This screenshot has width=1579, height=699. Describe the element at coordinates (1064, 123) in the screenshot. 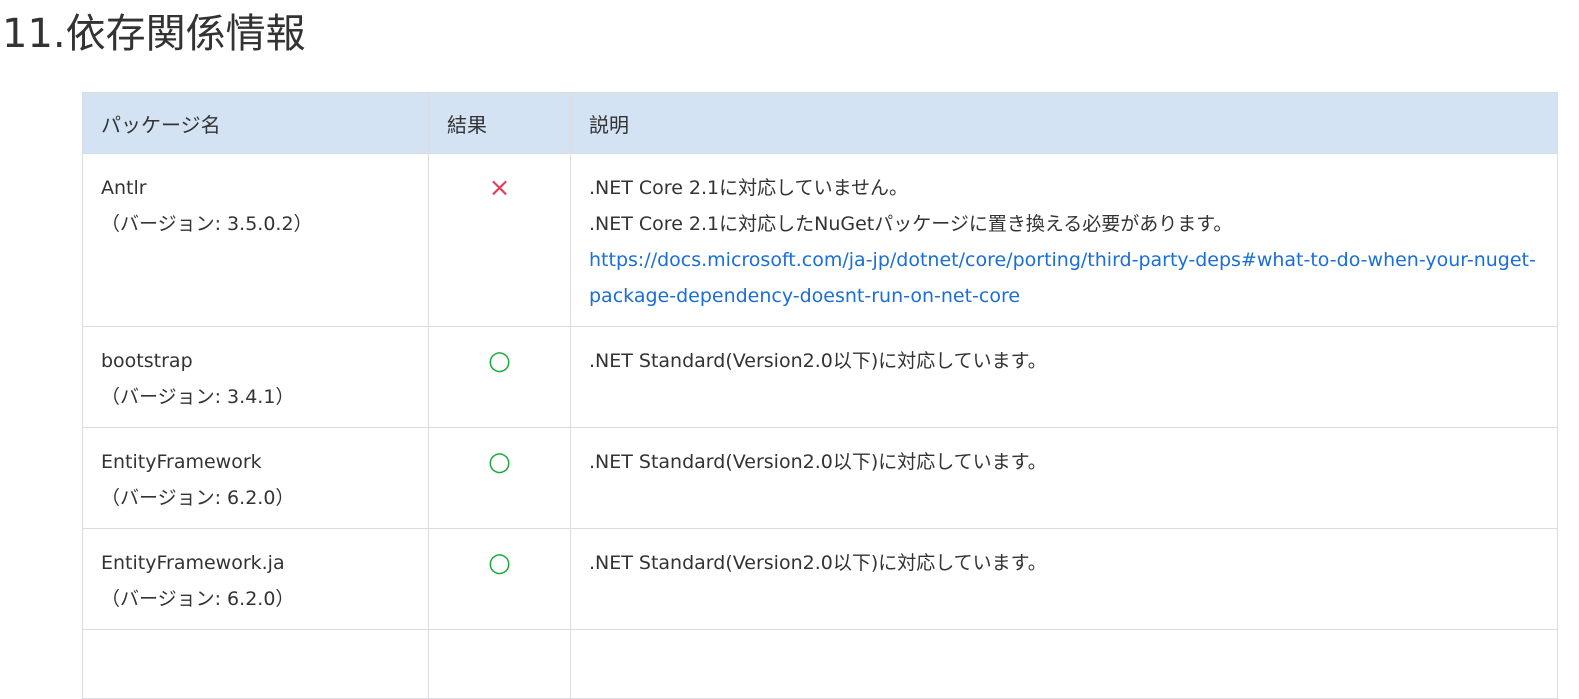

I see `header-description: 説明` at that location.